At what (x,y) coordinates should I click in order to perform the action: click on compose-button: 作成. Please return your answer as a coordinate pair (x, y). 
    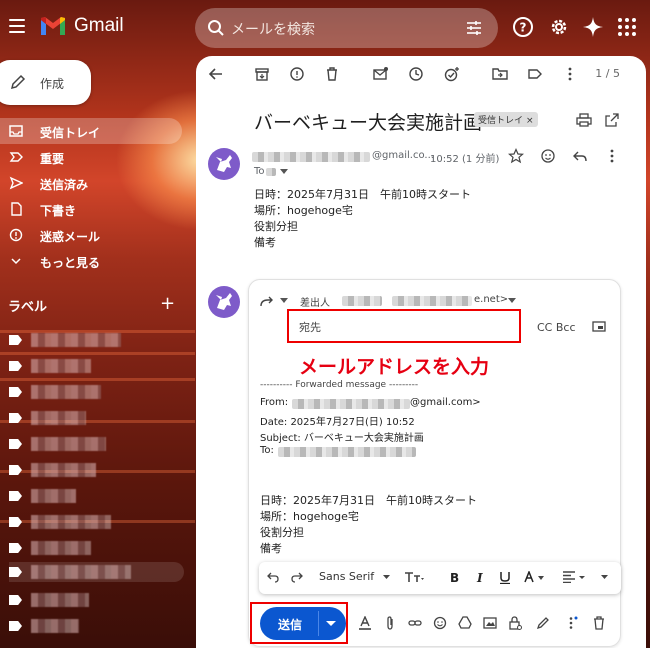
    Looking at the image, I should click on (45, 82).